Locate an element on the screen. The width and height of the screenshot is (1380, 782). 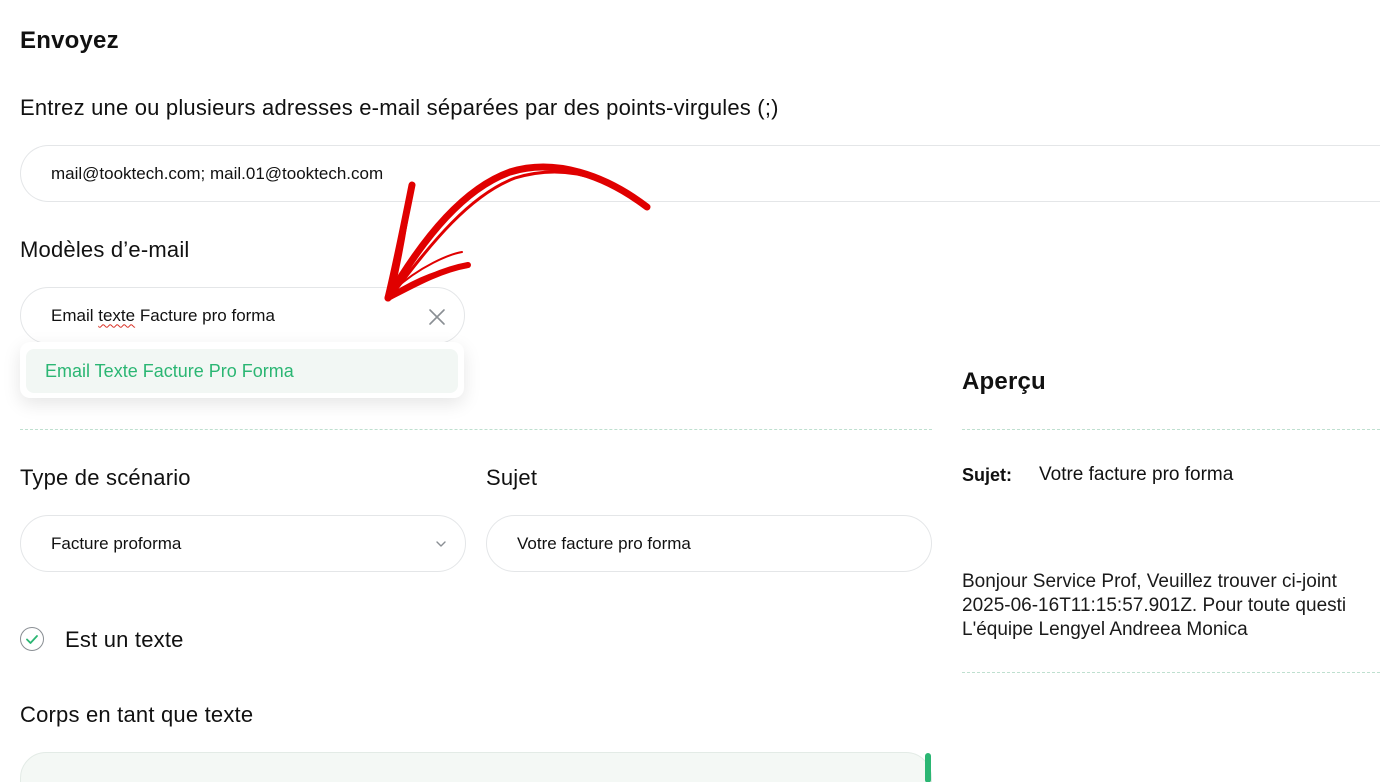
emails-input-value: mail@tooktech.com; mail.01@tooktech.com is located at coordinates (217, 173).